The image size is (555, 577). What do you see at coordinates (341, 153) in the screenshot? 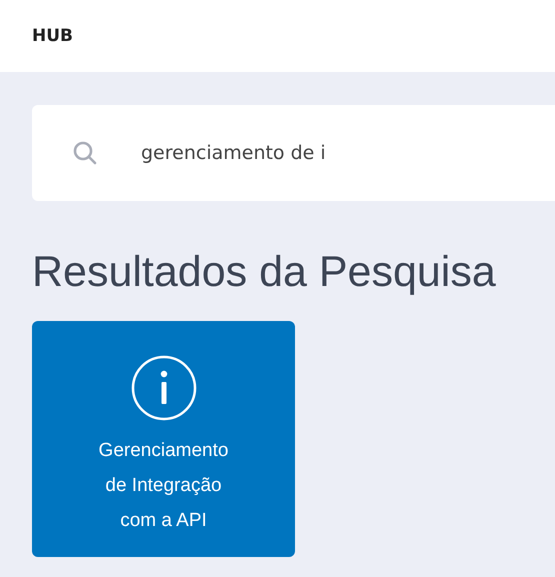
I see `search-field: gerenciamento de i` at bounding box center [341, 153].